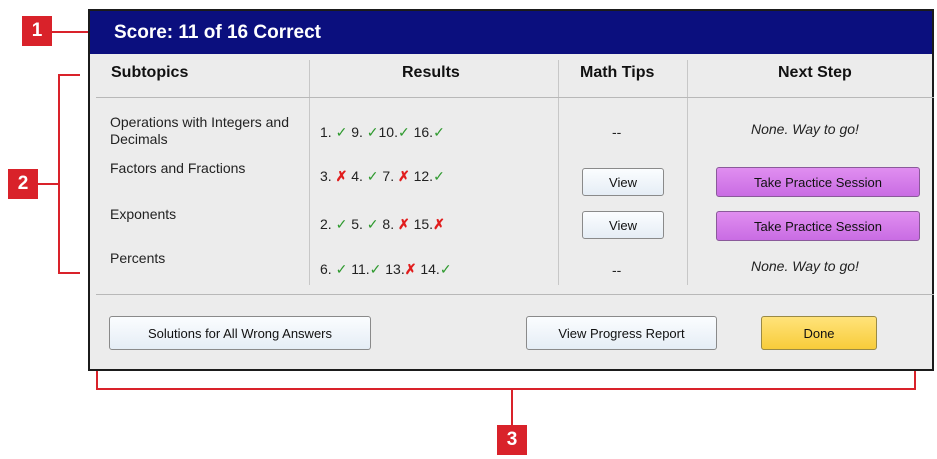 The image size is (937, 459). I want to click on header-results: Results, so click(431, 72).